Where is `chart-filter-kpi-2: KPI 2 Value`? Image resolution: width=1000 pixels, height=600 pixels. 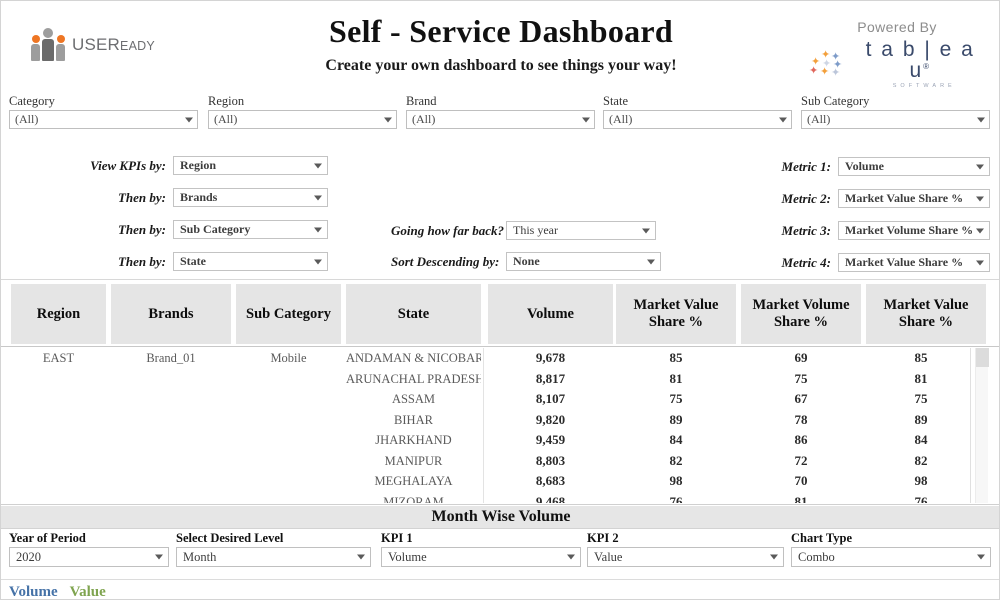 chart-filter-kpi-2: KPI 2 Value is located at coordinates (685, 549).